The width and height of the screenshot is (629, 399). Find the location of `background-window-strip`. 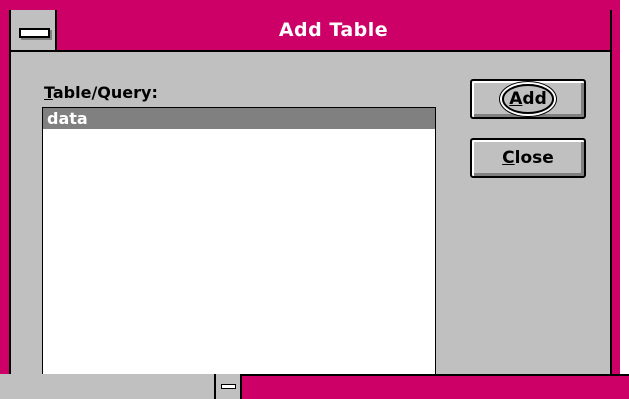

background-window-strip is located at coordinates (314, 386).